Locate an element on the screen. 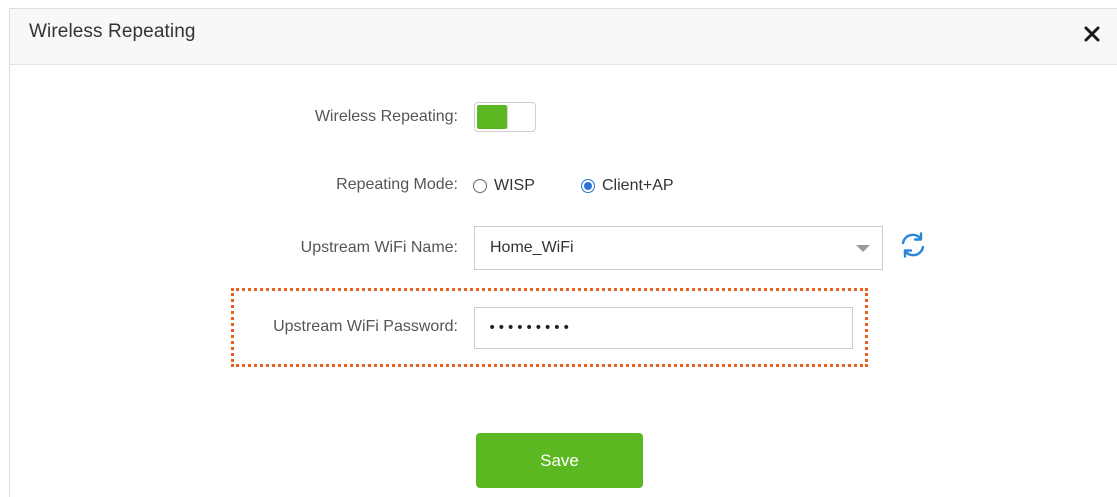 Image resolution: width=1117 pixels, height=497 pixels. wireless-repeating-label: Wireless Repeating: is located at coordinates (386, 116).